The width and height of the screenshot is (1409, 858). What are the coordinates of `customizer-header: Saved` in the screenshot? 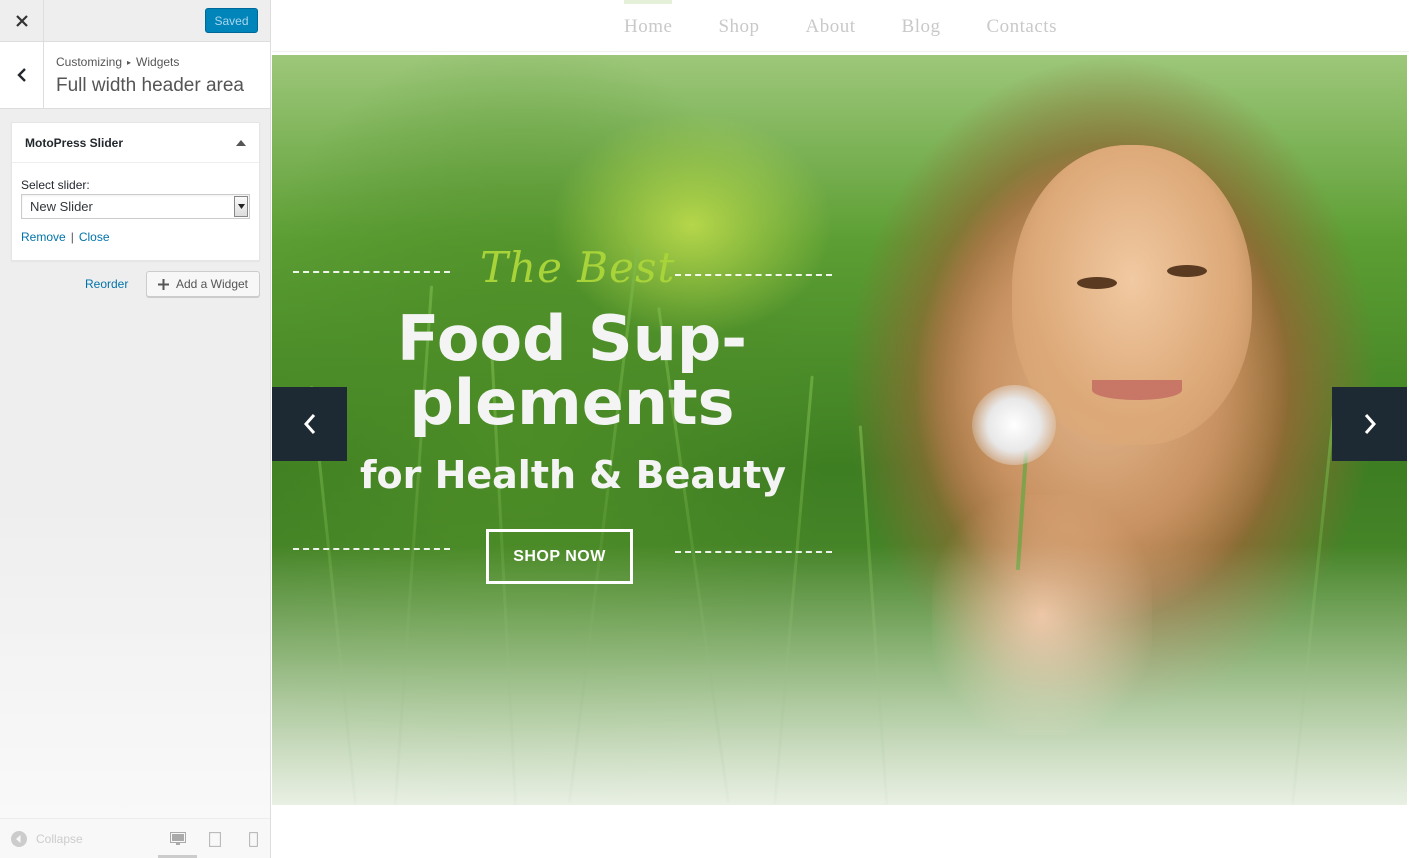 It's located at (135, 21).